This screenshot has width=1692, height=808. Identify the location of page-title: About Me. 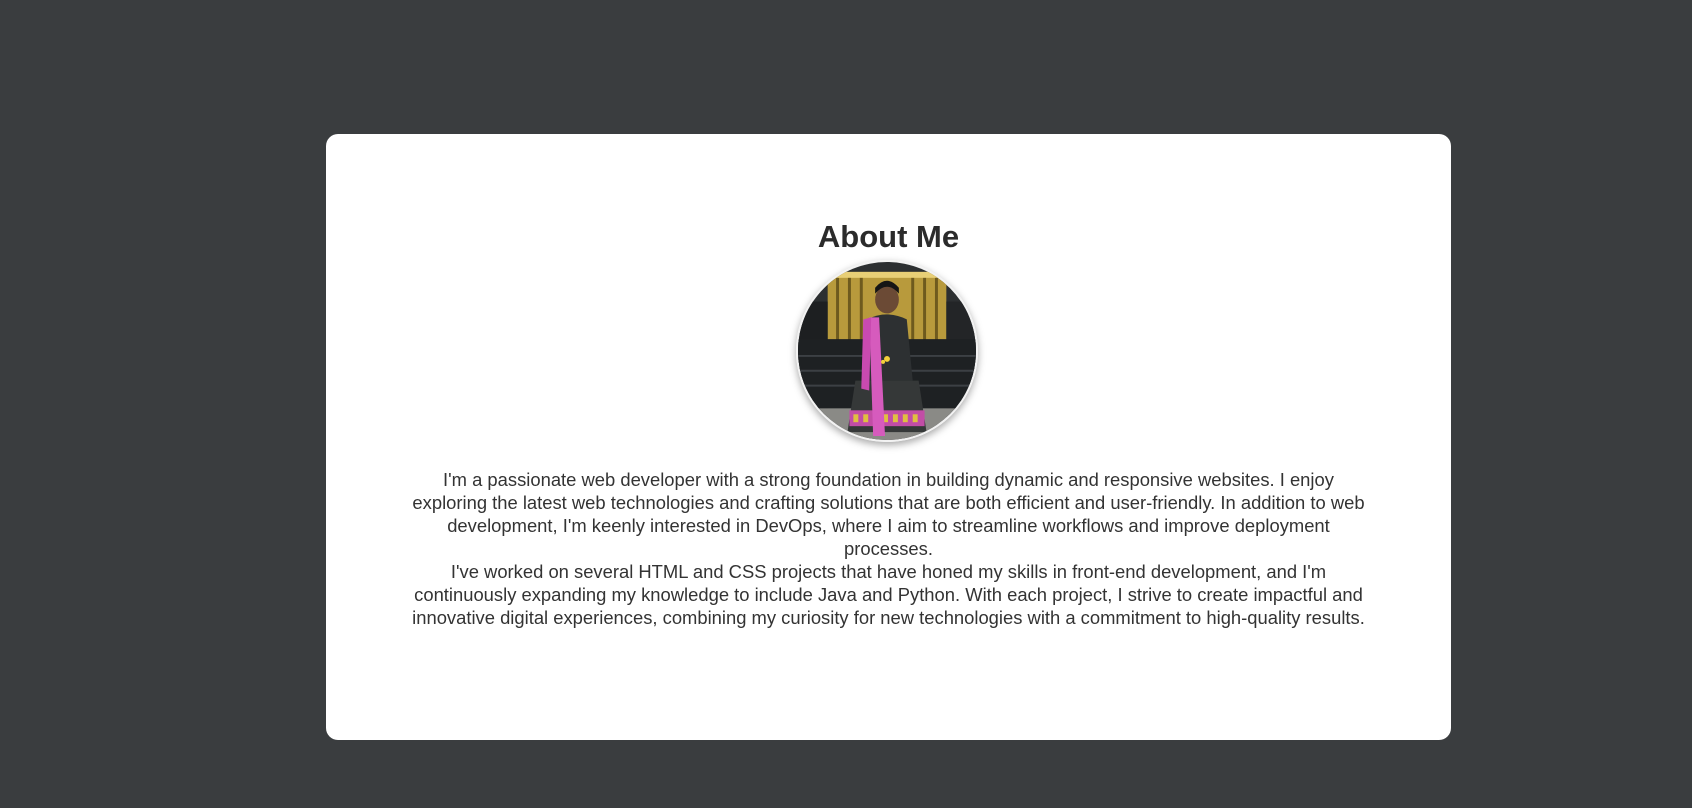
(888, 236).